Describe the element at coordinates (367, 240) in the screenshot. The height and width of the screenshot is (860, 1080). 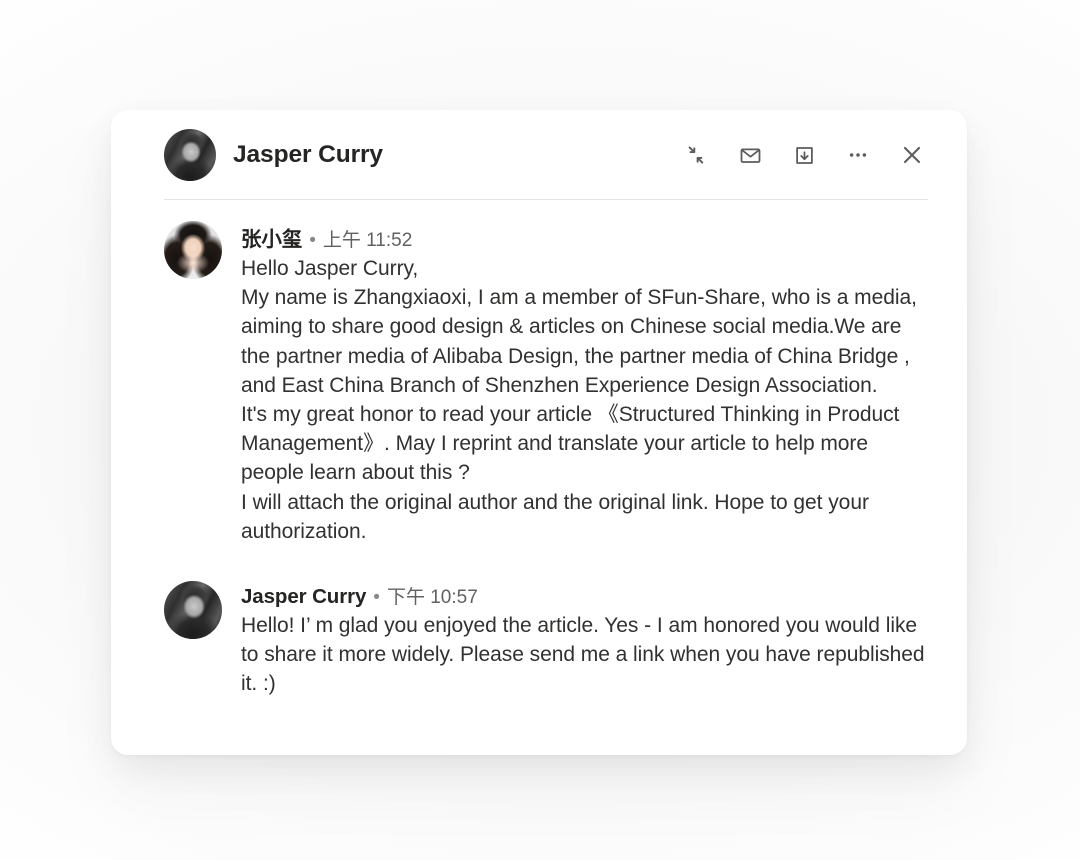
I see `message-timestamp: 上午 11:52` at that location.